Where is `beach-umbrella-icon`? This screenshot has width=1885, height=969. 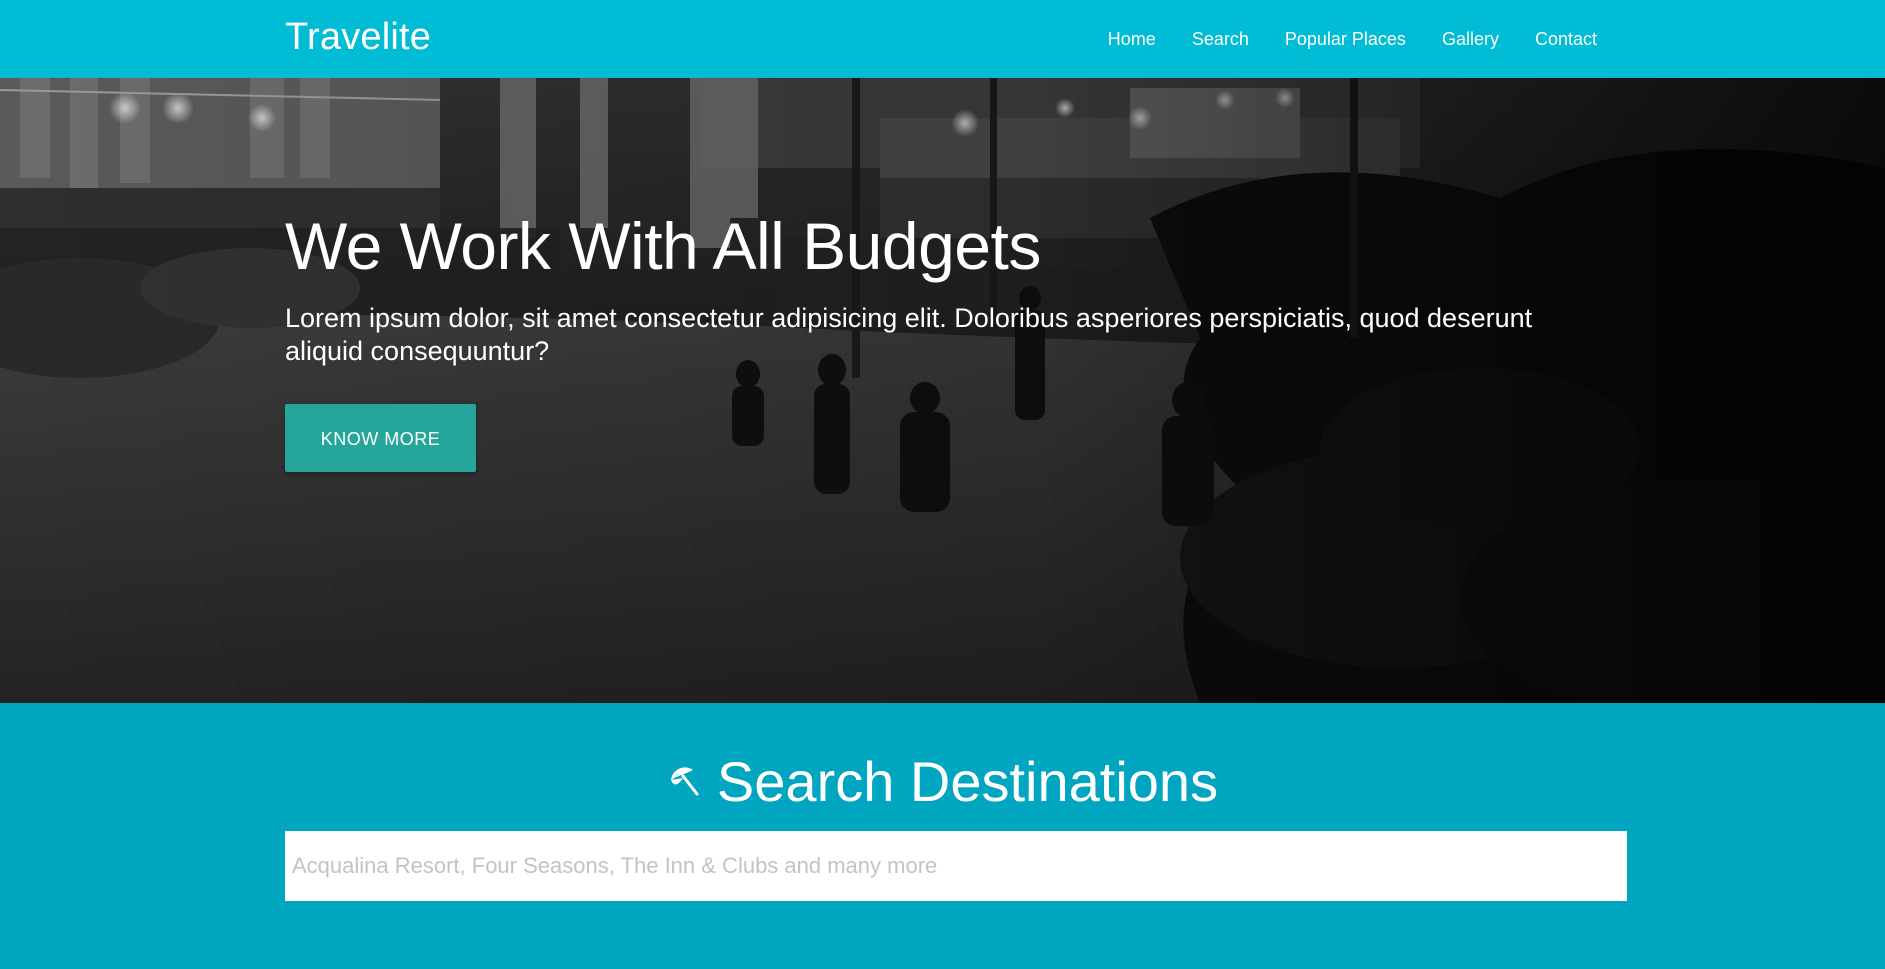 beach-umbrella-icon is located at coordinates (685, 782).